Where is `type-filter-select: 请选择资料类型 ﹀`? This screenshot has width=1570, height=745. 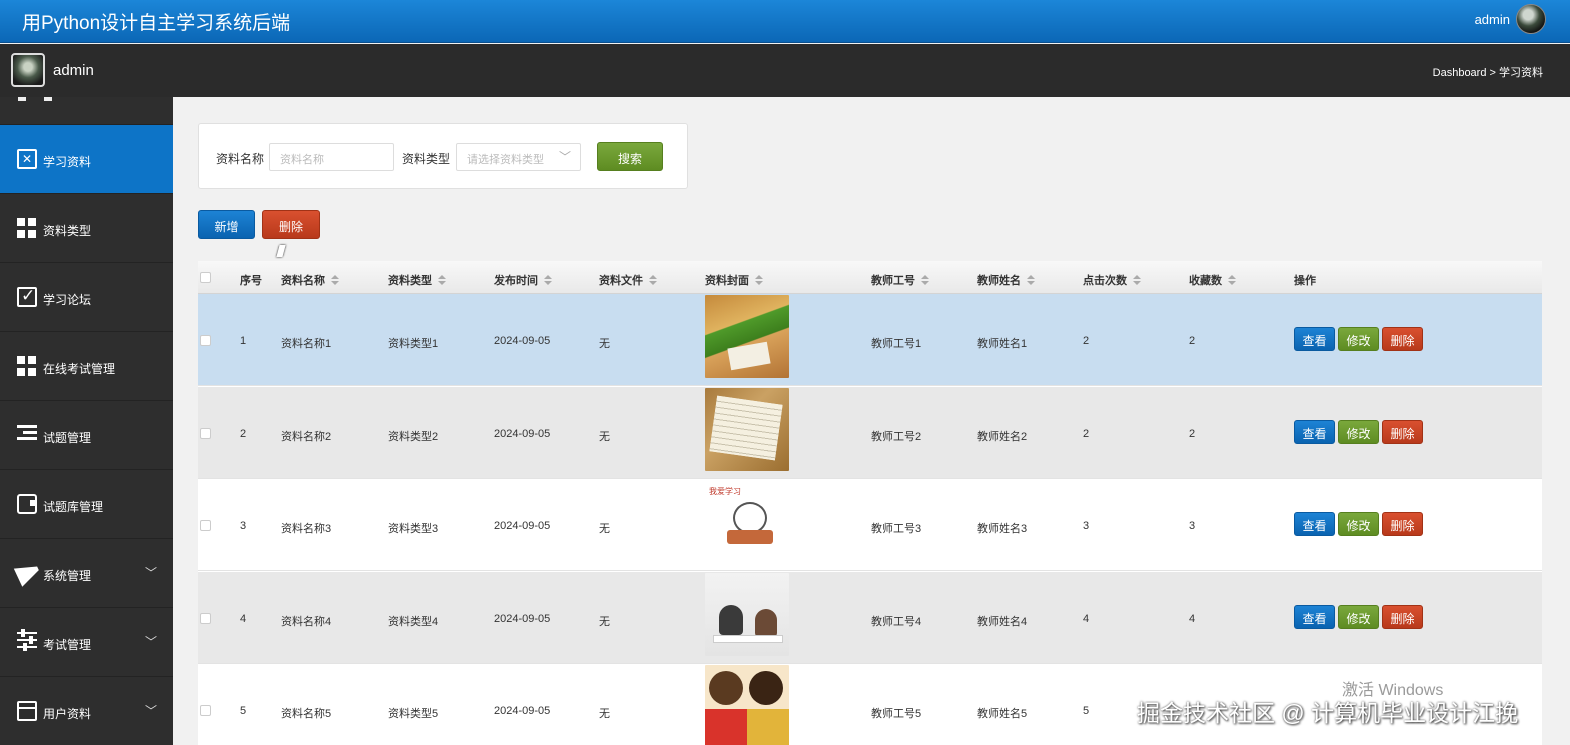
type-filter-select: 请选择资料类型 ﹀ is located at coordinates (518, 157).